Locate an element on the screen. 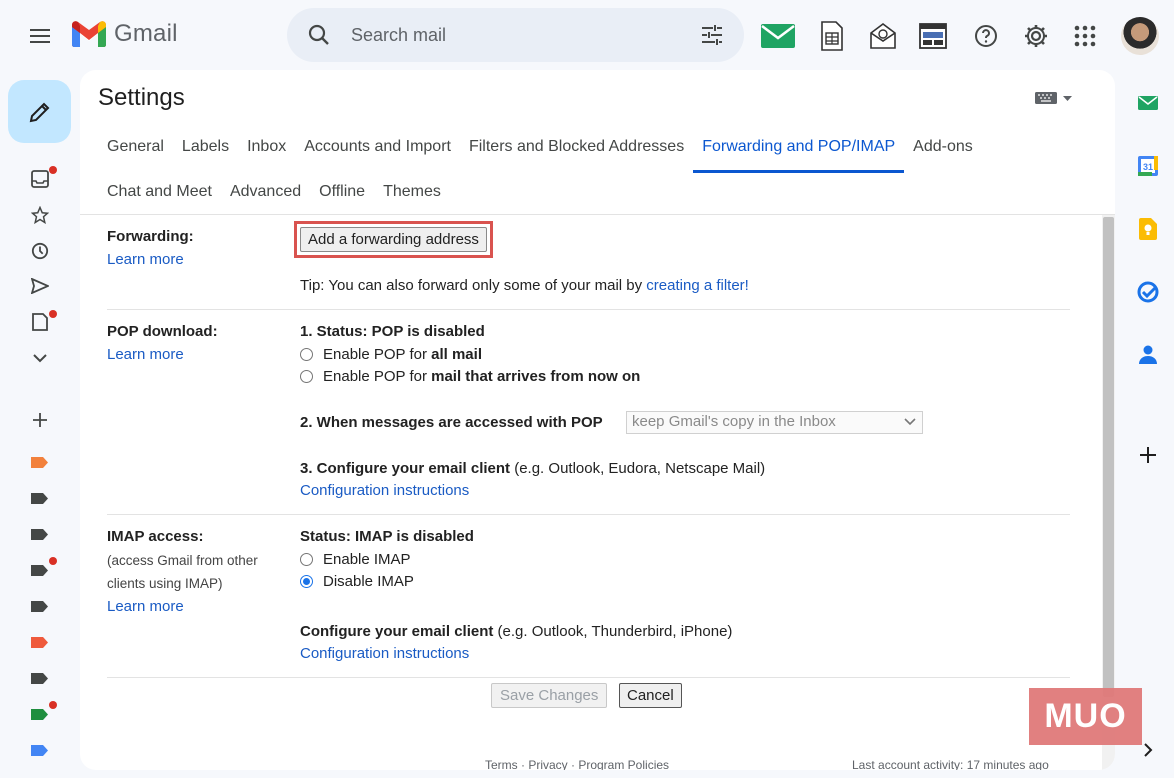 The height and width of the screenshot is (778, 1174). help-icon is located at coordinates (986, 36).